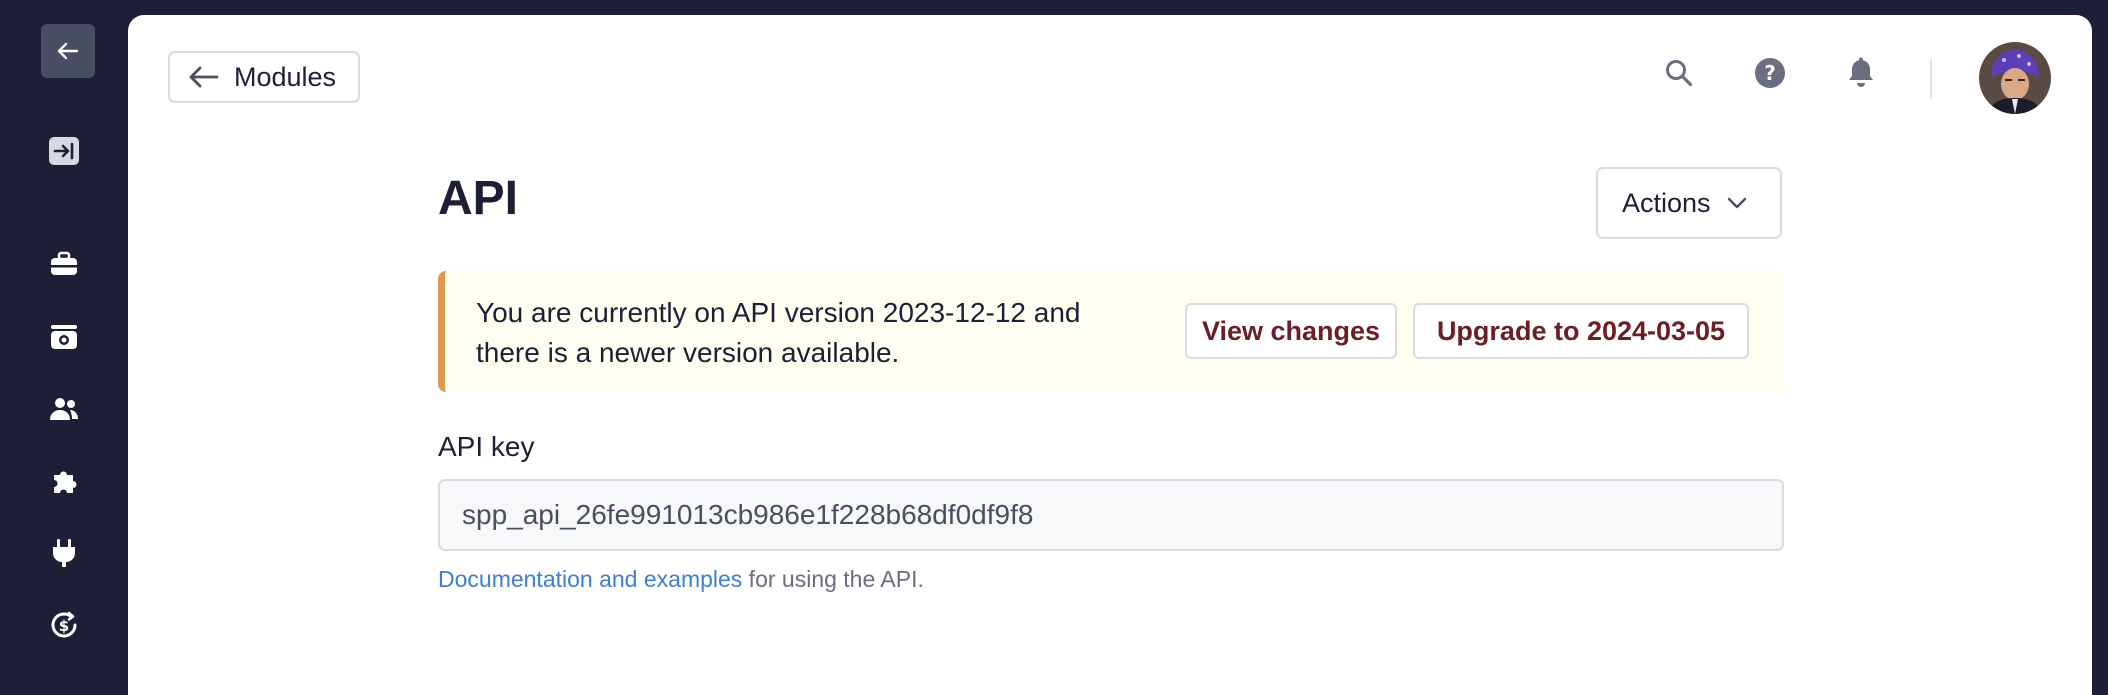 The image size is (2108, 695). I want to click on api-key-field: spp_api_26fe991013cb986e1f228b68df0df9f8, so click(1111, 515).